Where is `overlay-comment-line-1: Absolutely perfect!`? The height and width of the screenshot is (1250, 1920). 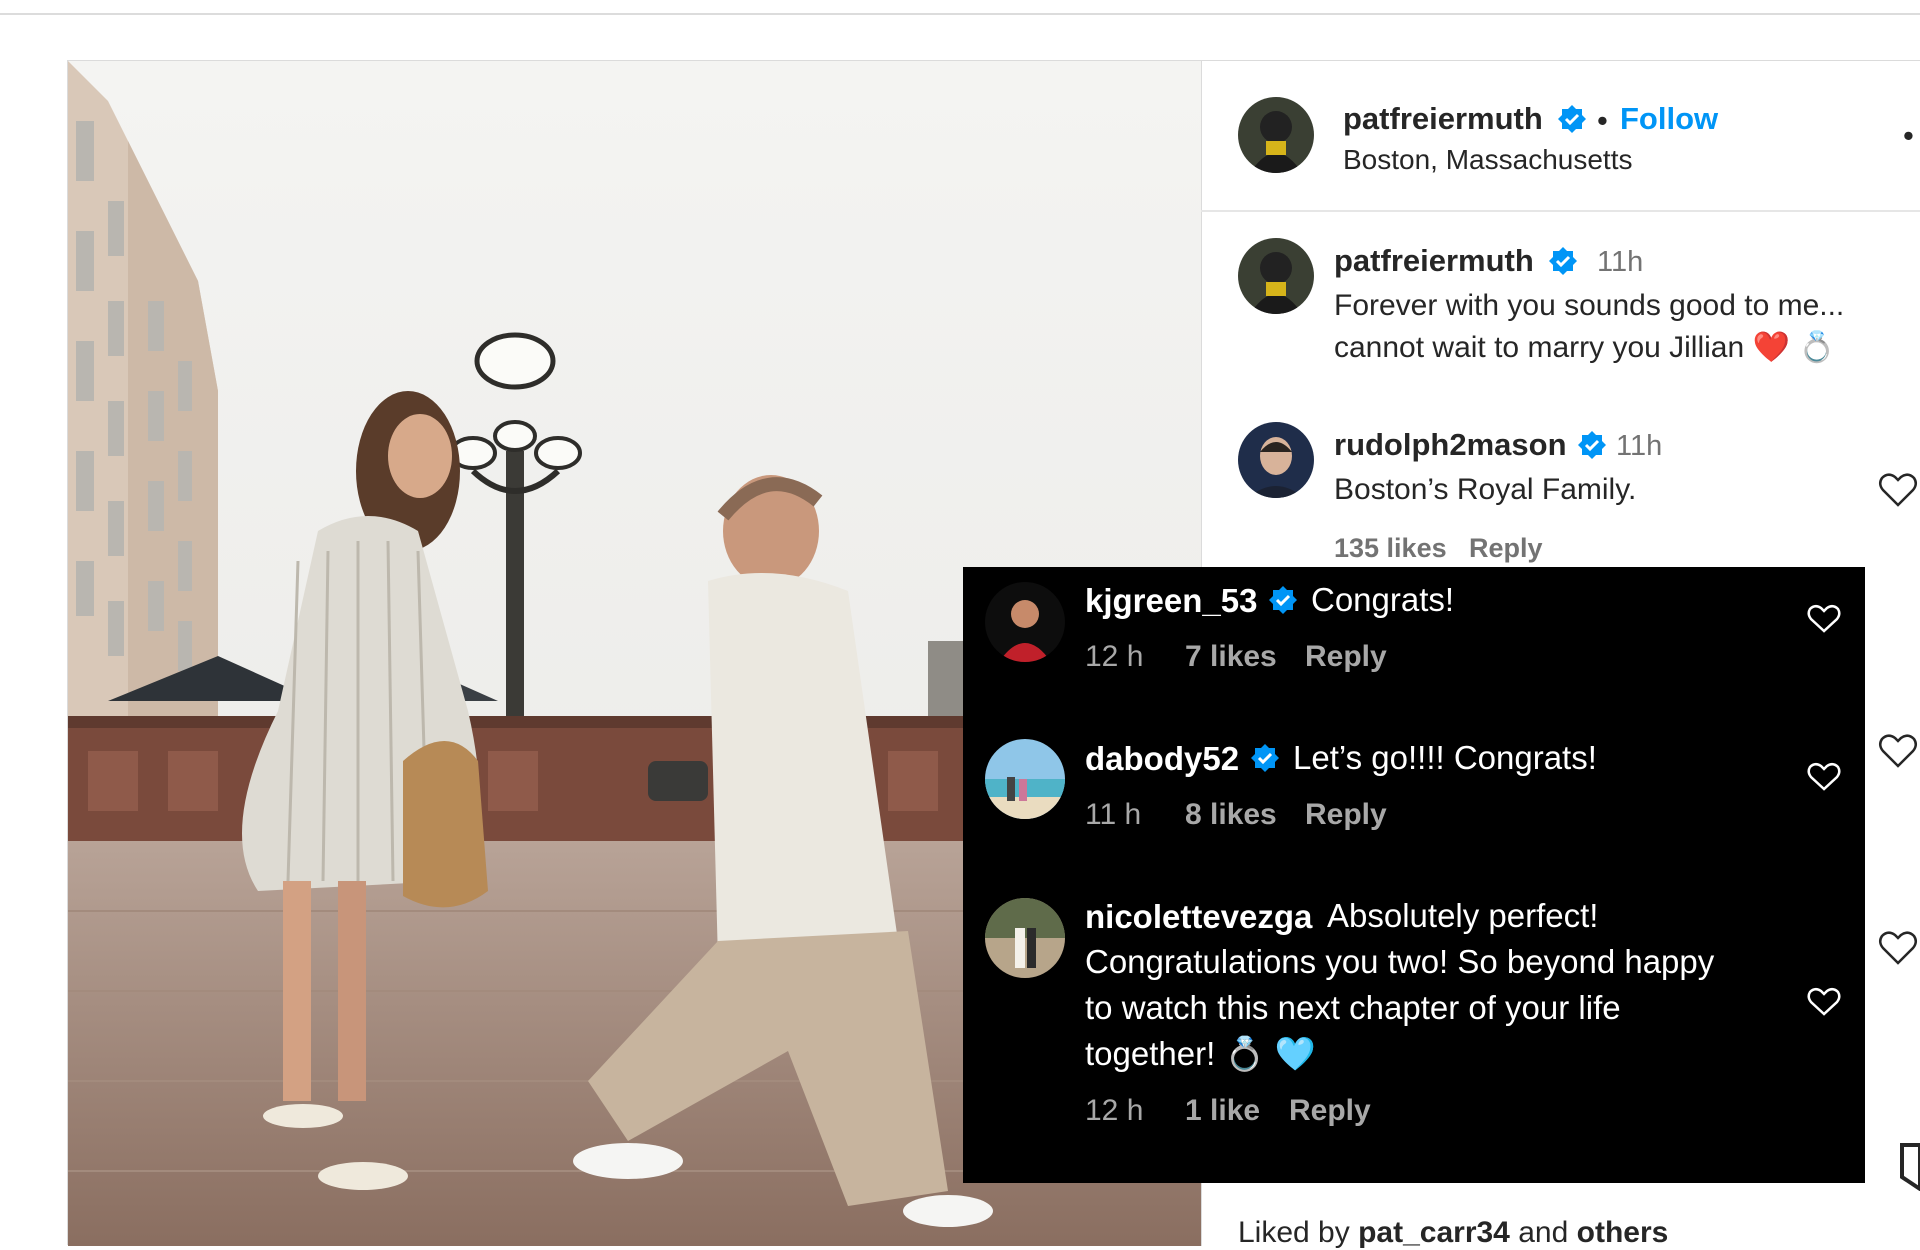 overlay-comment-line-1: Absolutely perfect! is located at coordinates (1463, 915).